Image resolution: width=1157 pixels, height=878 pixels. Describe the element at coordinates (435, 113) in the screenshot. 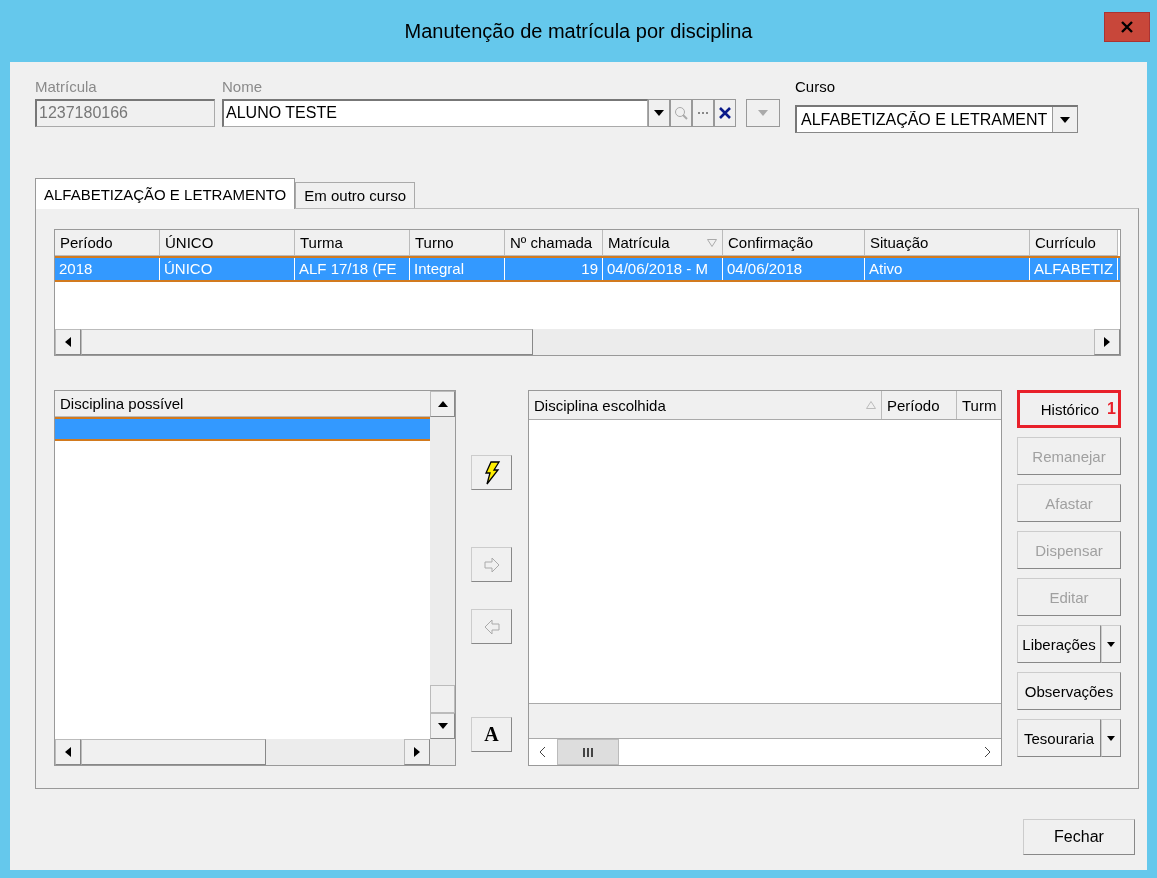

I see `name-field: ALUNO TESTE` at that location.